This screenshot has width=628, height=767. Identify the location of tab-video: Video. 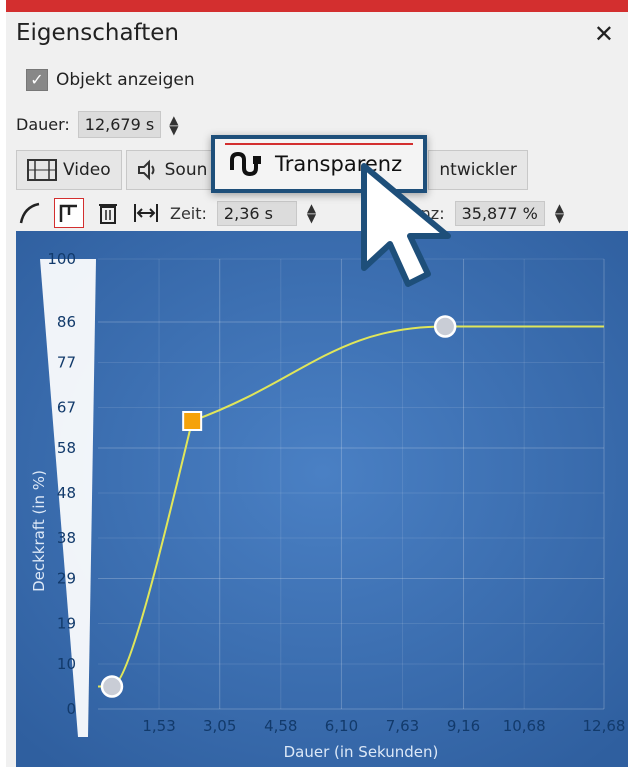
(69, 170).